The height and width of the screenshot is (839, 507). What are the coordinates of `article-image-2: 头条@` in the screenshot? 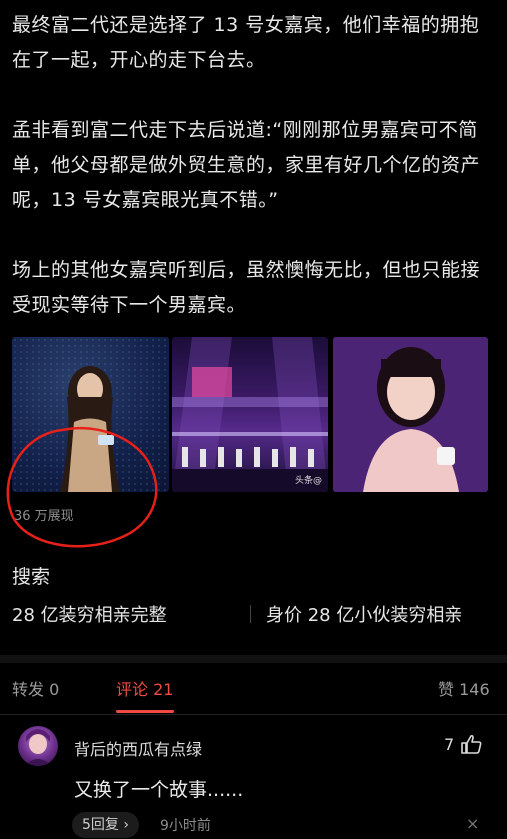 It's located at (250, 414).